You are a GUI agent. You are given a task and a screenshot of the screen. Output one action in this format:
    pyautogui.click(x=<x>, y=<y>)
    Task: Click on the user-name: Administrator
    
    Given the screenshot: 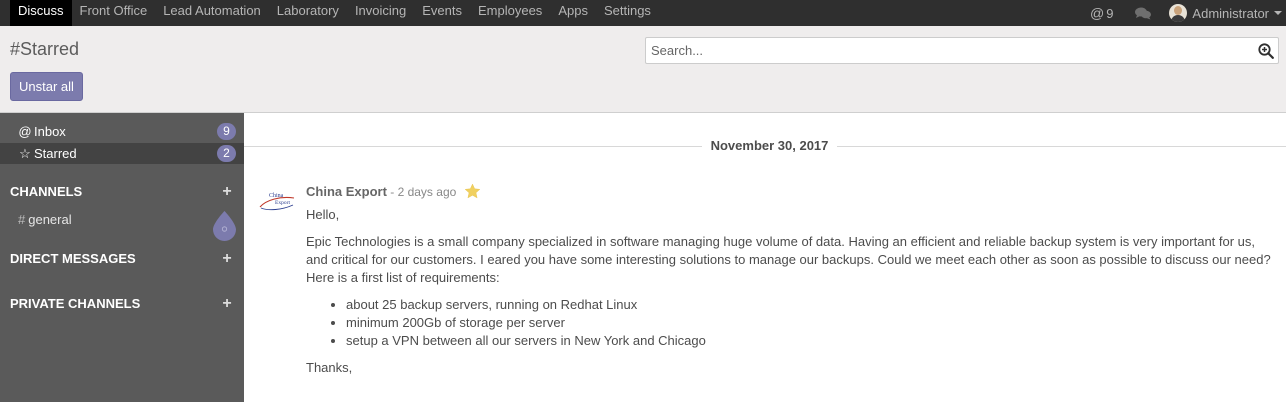 What is the action you would take?
    pyautogui.click(x=1230, y=13)
    